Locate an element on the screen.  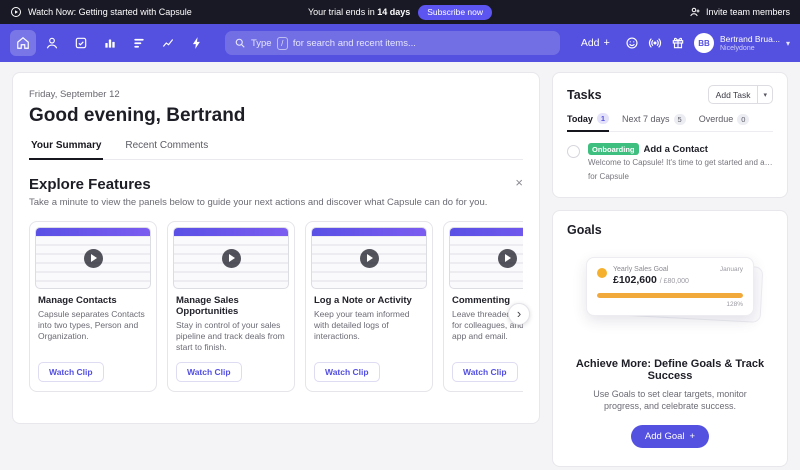
broadcast-icon is located at coordinates (655, 43).